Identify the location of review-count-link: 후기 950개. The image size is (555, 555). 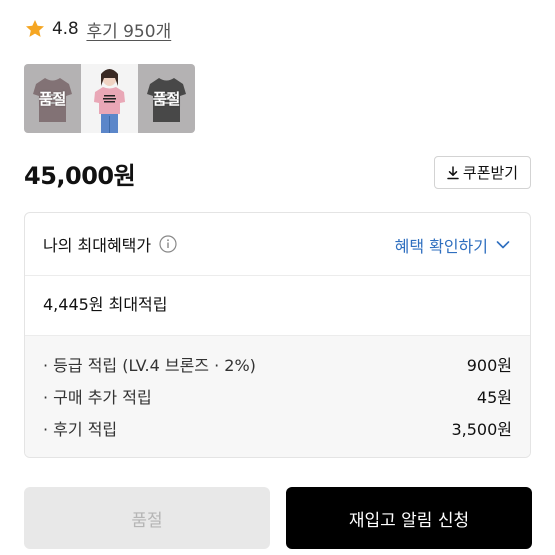
(128, 29).